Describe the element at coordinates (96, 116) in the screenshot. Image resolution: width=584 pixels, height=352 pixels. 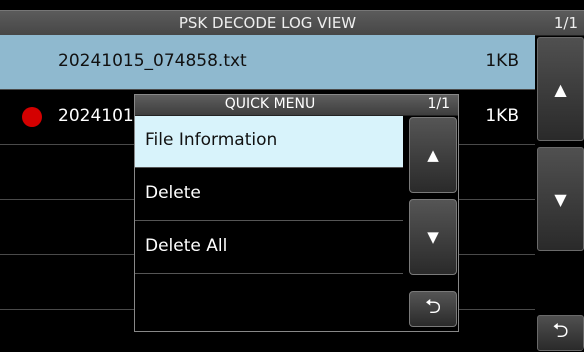
I see `file-name: 2024101` at that location.